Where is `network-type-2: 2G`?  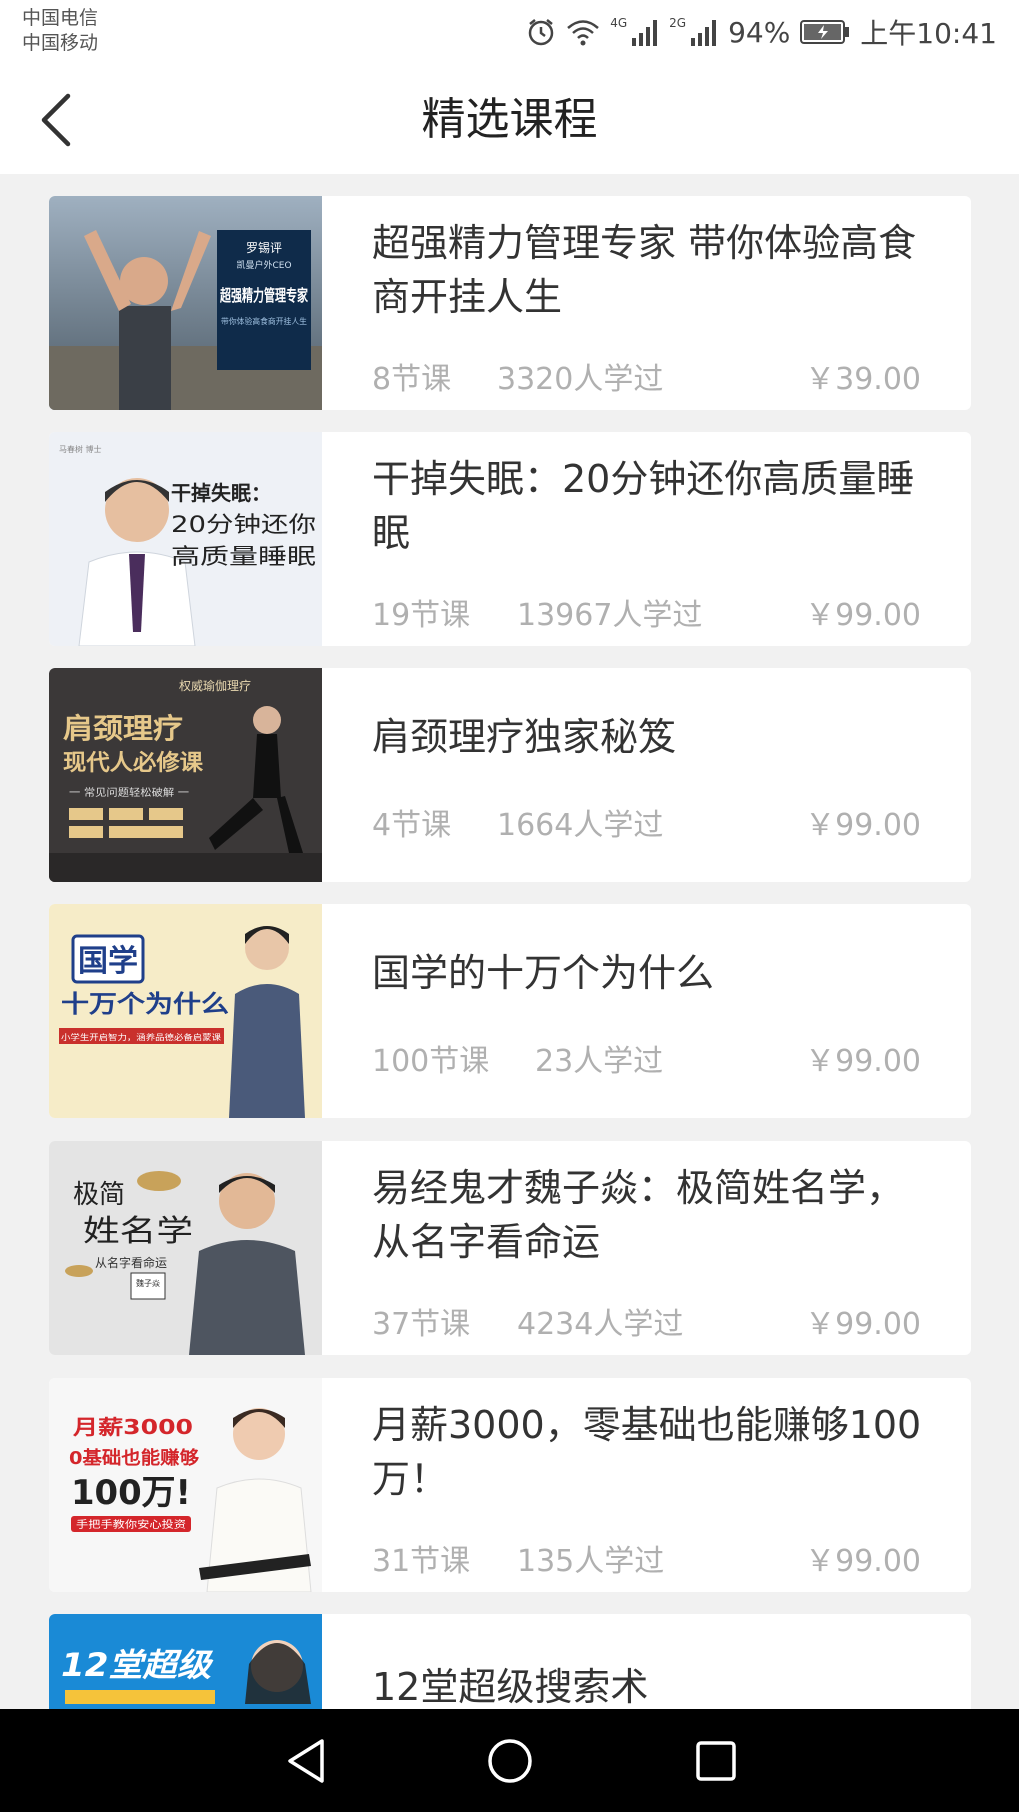 network-type-2: 2G is located at coordinates (678, 23).